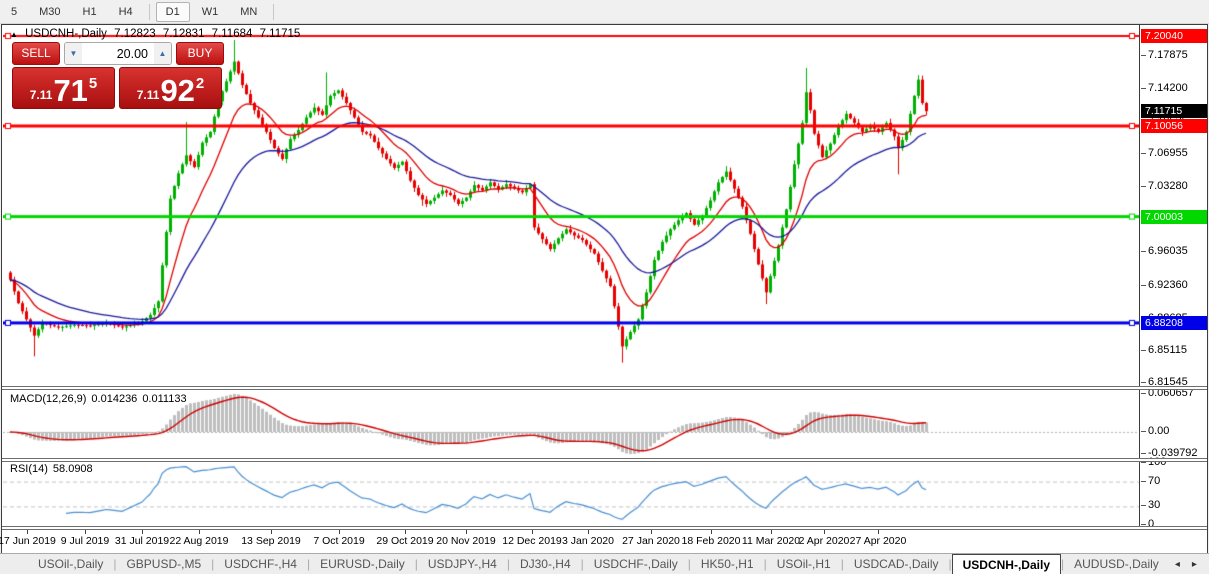 This screenshot has height=574, width=1209. Describe the element at coordinates (1164, 186) in the screenshot. I see `price-tick-label: 7.03280` at that location.